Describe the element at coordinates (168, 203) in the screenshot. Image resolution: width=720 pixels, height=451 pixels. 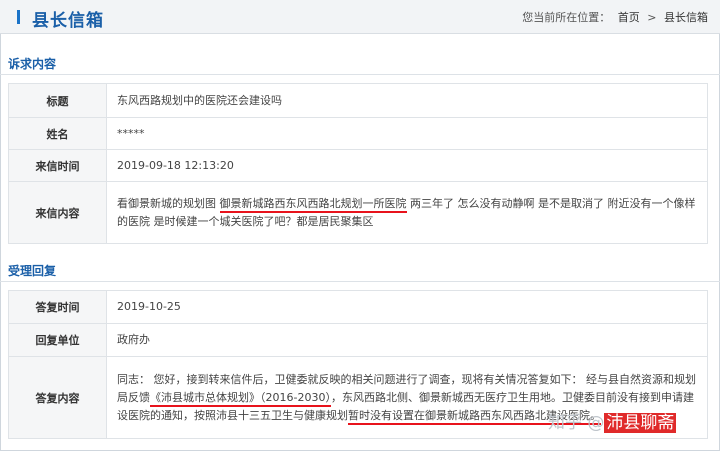
I see `request-content-text: 看御景新城的规划图` at that location.